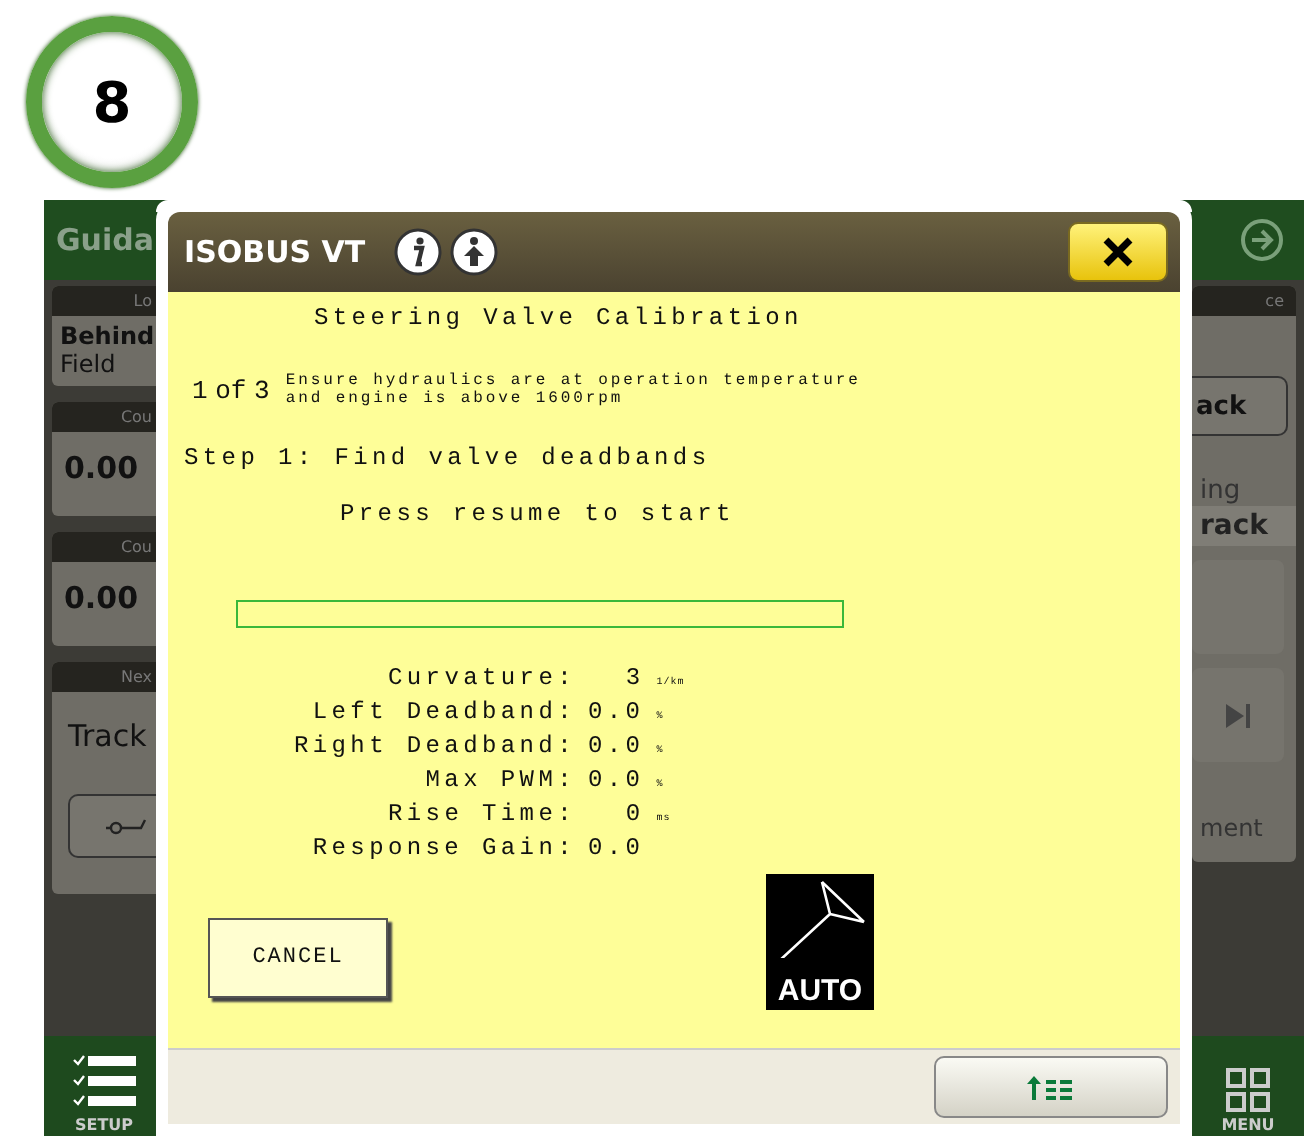  I want to click on card-label: Nex, so click(137, 678).